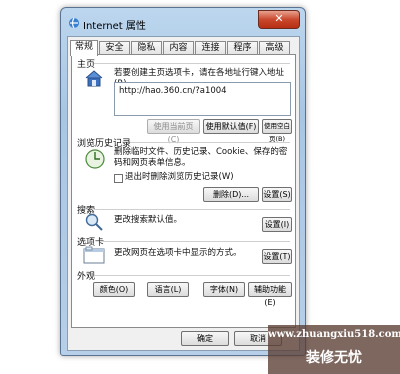 This screenshot has width=400, height=374. What do you see at coordinates (196, 241) in the screenshot?
I see `tabs-separator` at bounding box center [196, 241].